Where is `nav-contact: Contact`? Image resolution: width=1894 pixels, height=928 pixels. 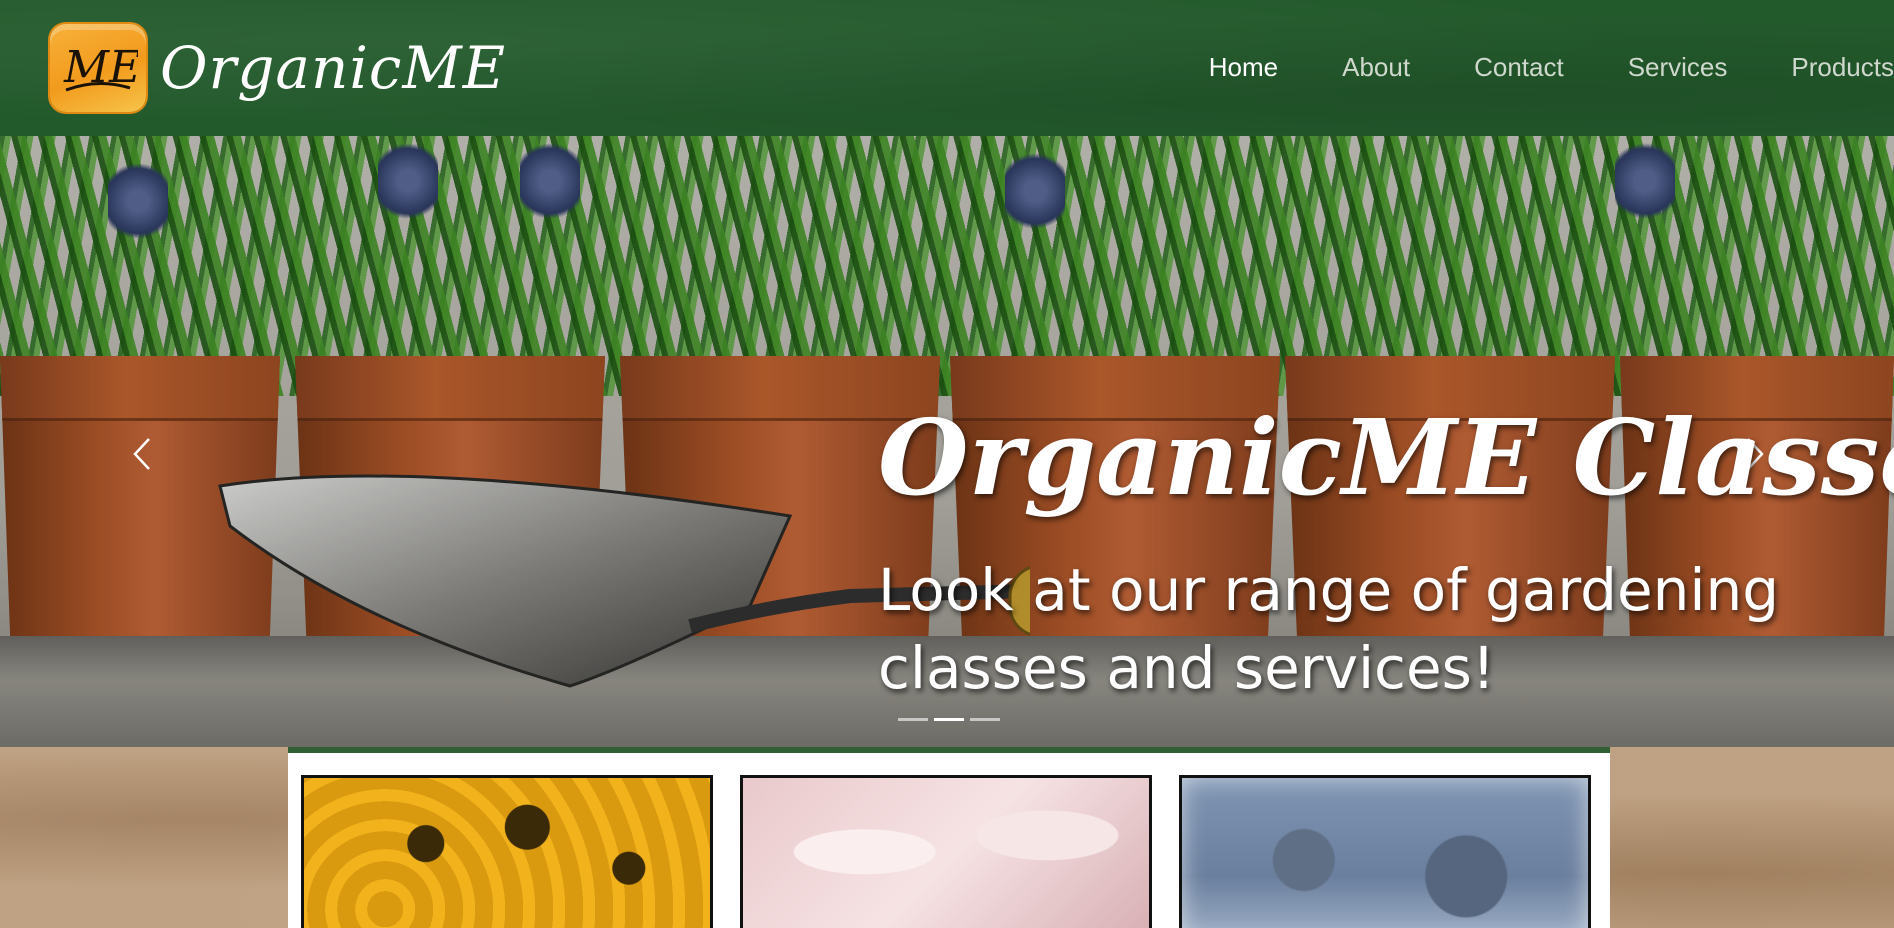 nav-contact: Contact is located at coordinates (1519, 67).